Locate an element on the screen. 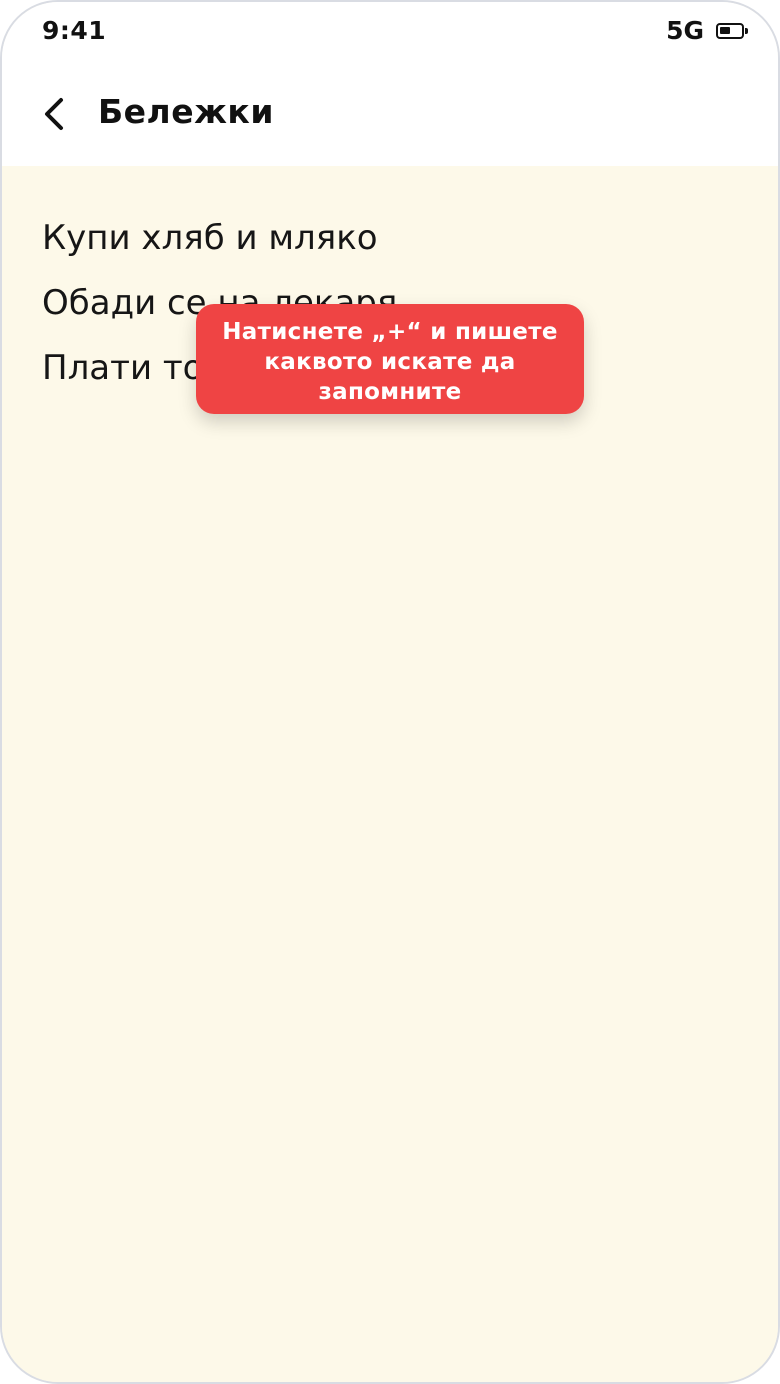 The width and height of the screenshot is (780, 1384). status-bar: 9:41 5G is located at coordinates (390, 34).